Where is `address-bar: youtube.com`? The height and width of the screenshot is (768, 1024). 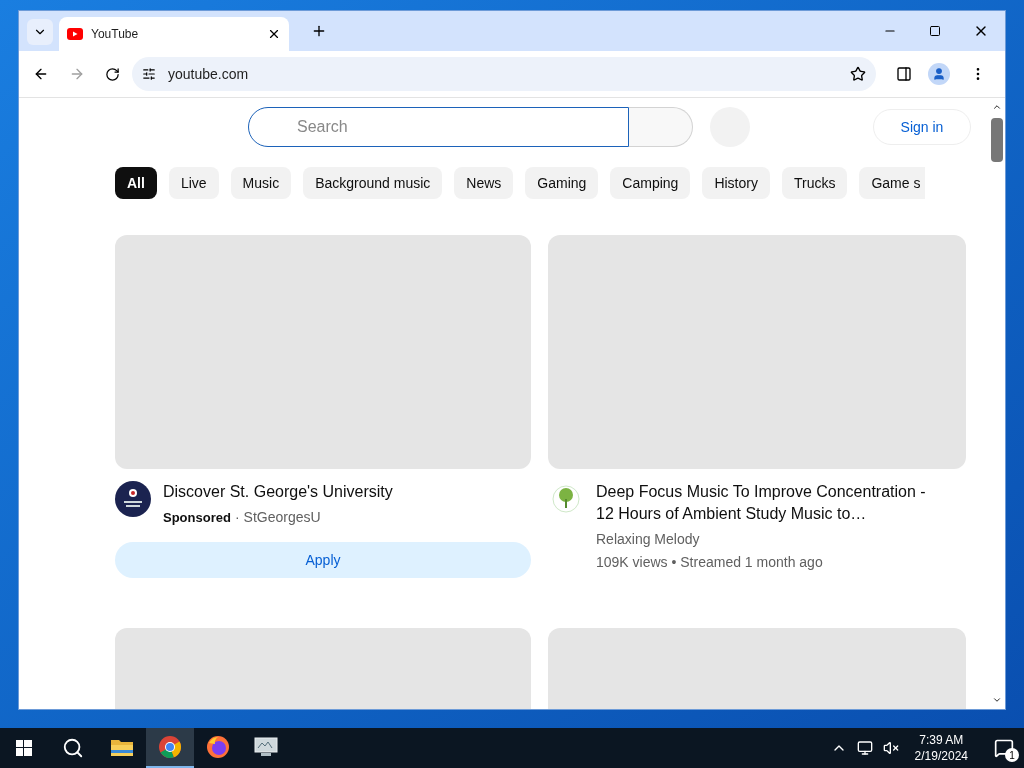 address-bar: youtube.com is located at coordinates (504, 74).